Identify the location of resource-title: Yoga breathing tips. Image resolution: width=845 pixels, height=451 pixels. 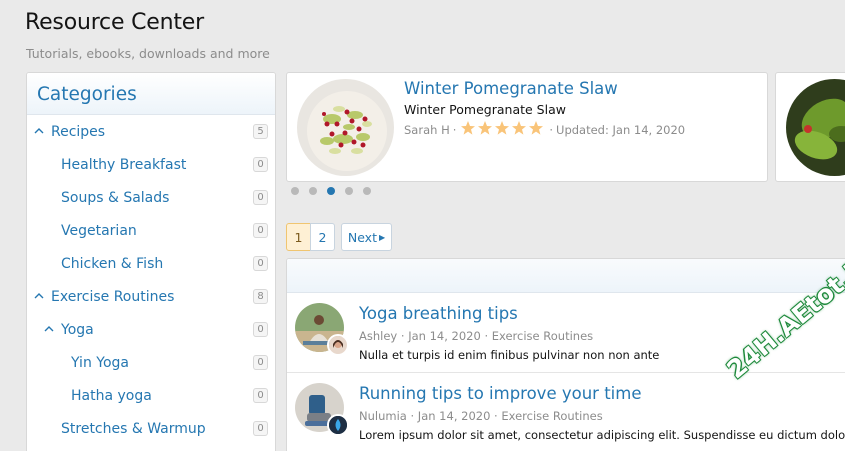
(438, 313).